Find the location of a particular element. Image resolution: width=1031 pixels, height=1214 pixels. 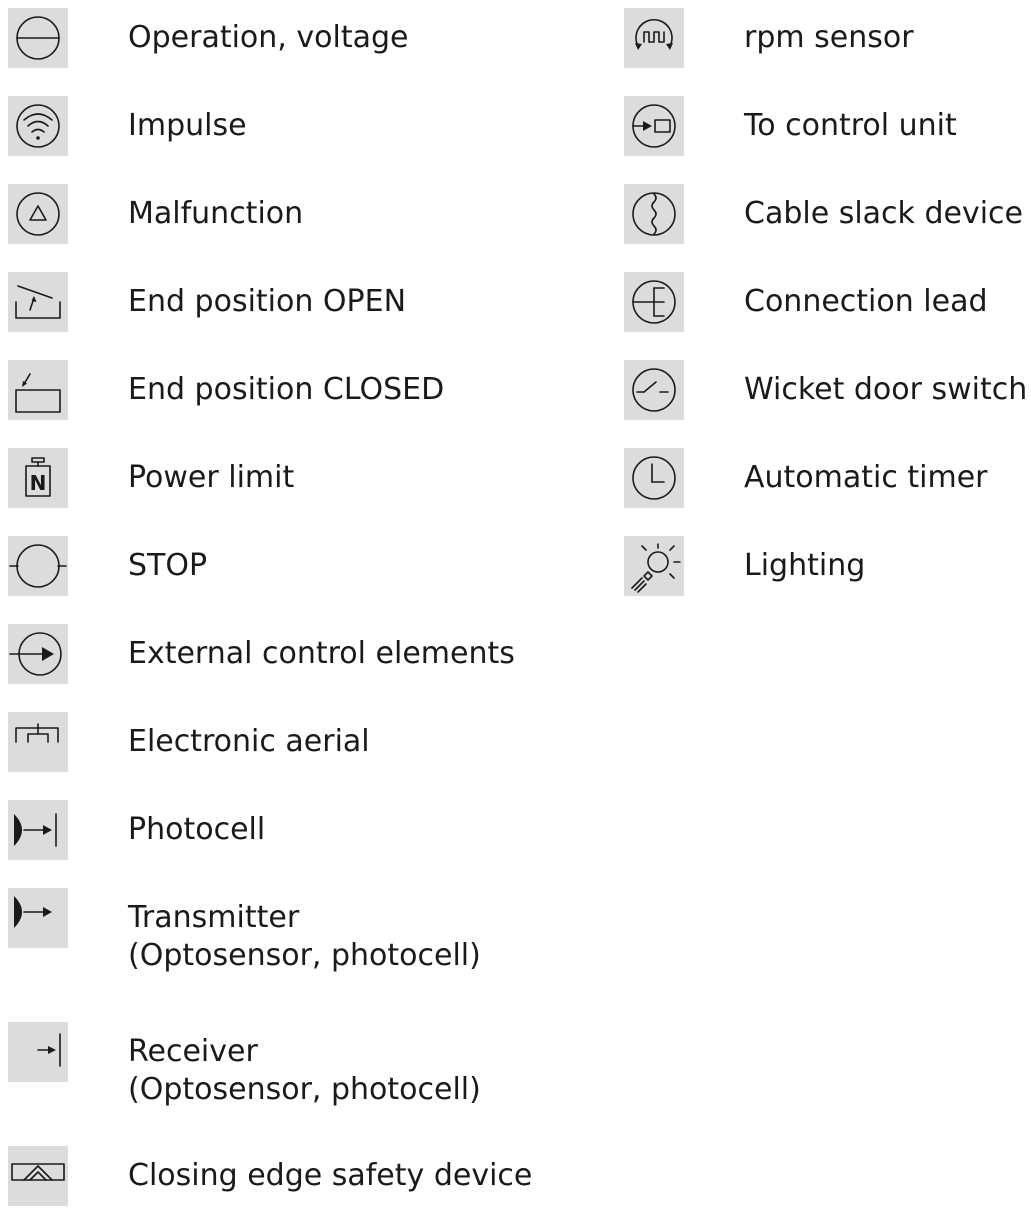

operation-voltage-icon is located at coordinates (38, 38).